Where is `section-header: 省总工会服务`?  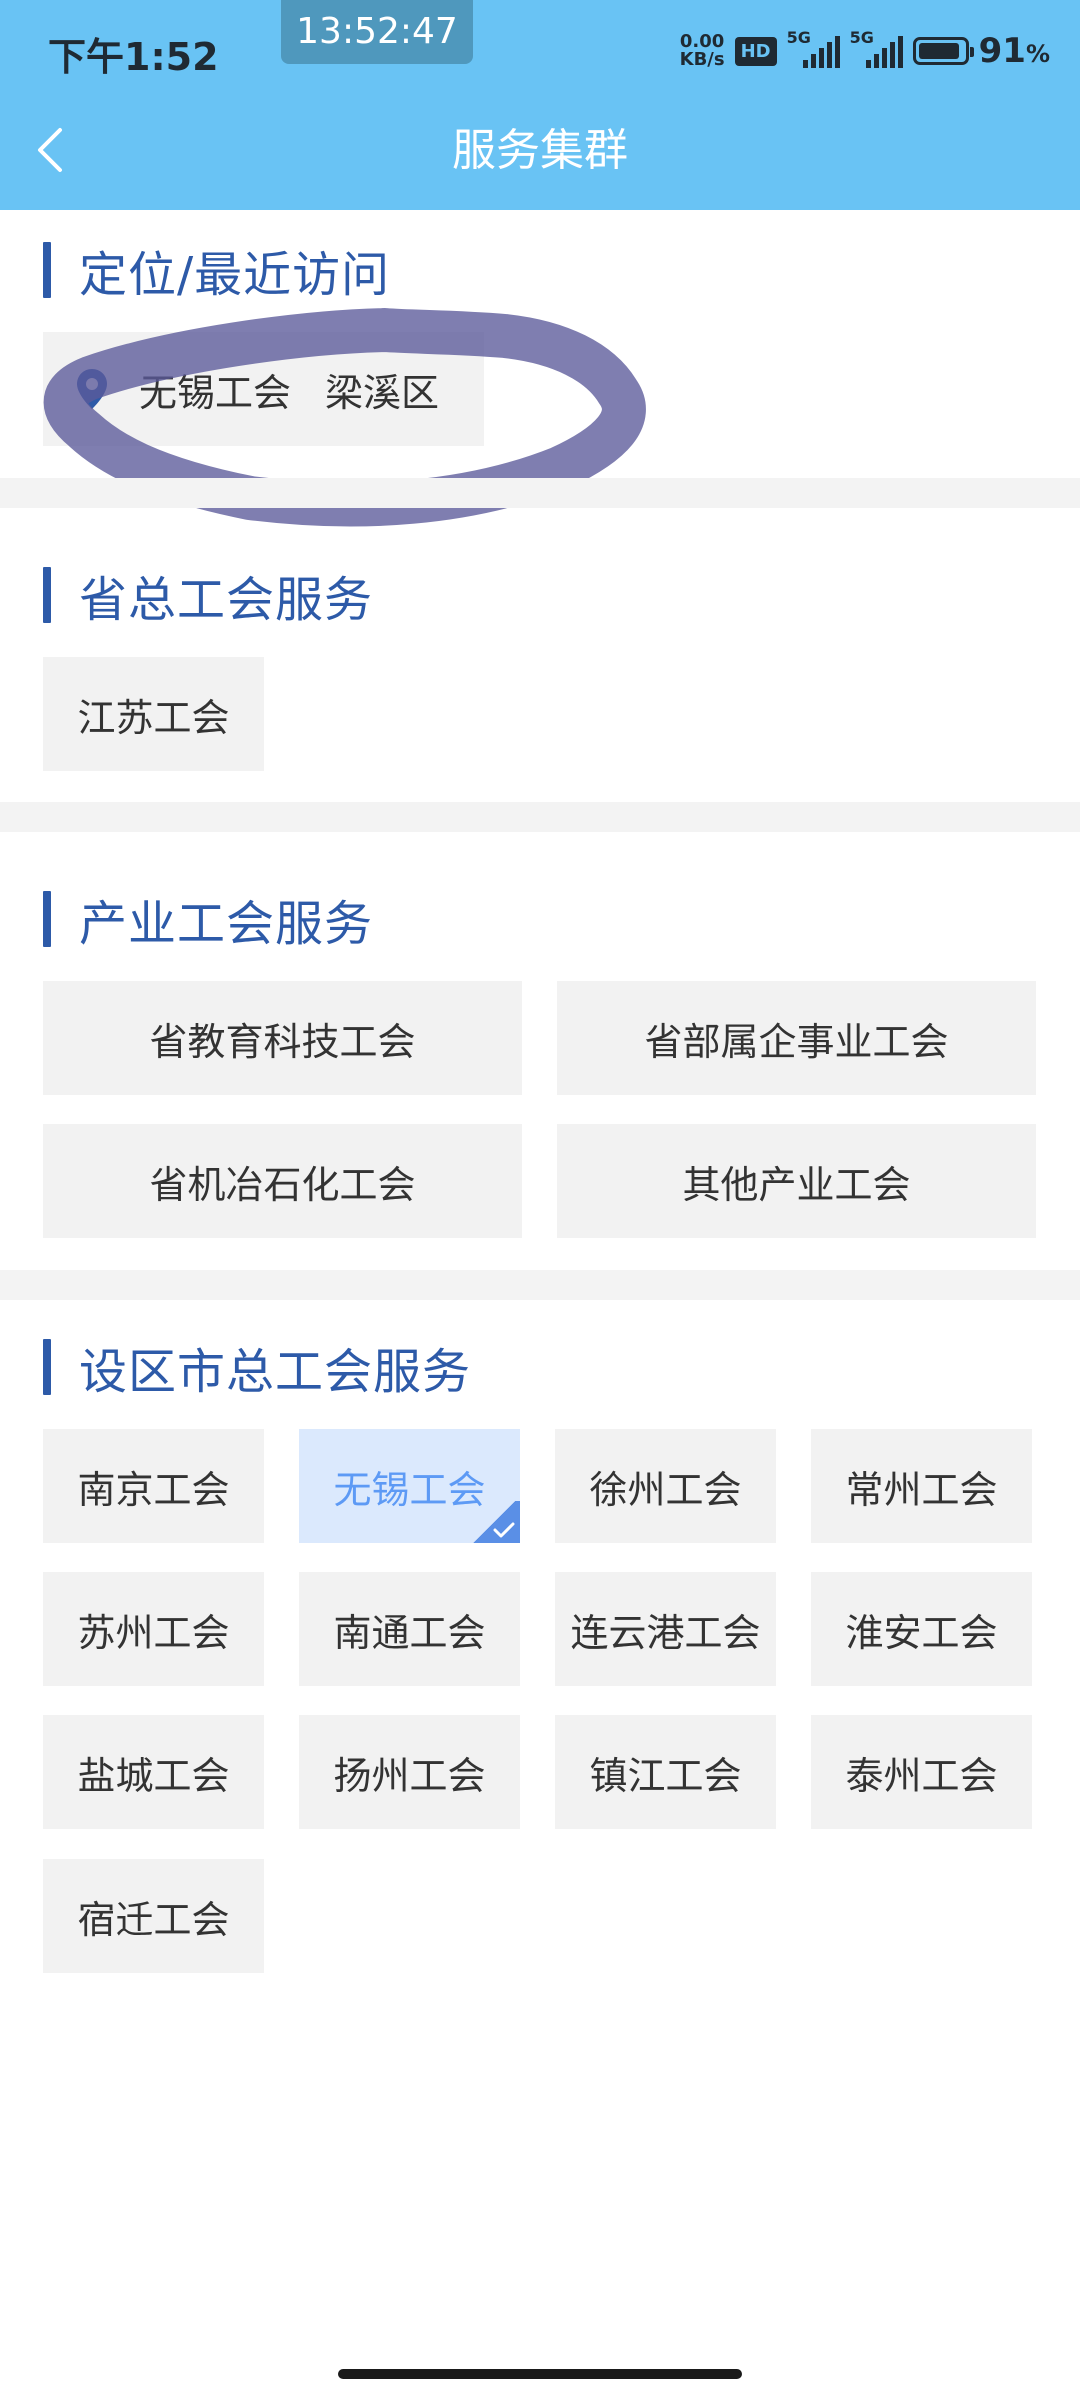
section-header: 省总工会服务 is located at coordinates (208, 596).